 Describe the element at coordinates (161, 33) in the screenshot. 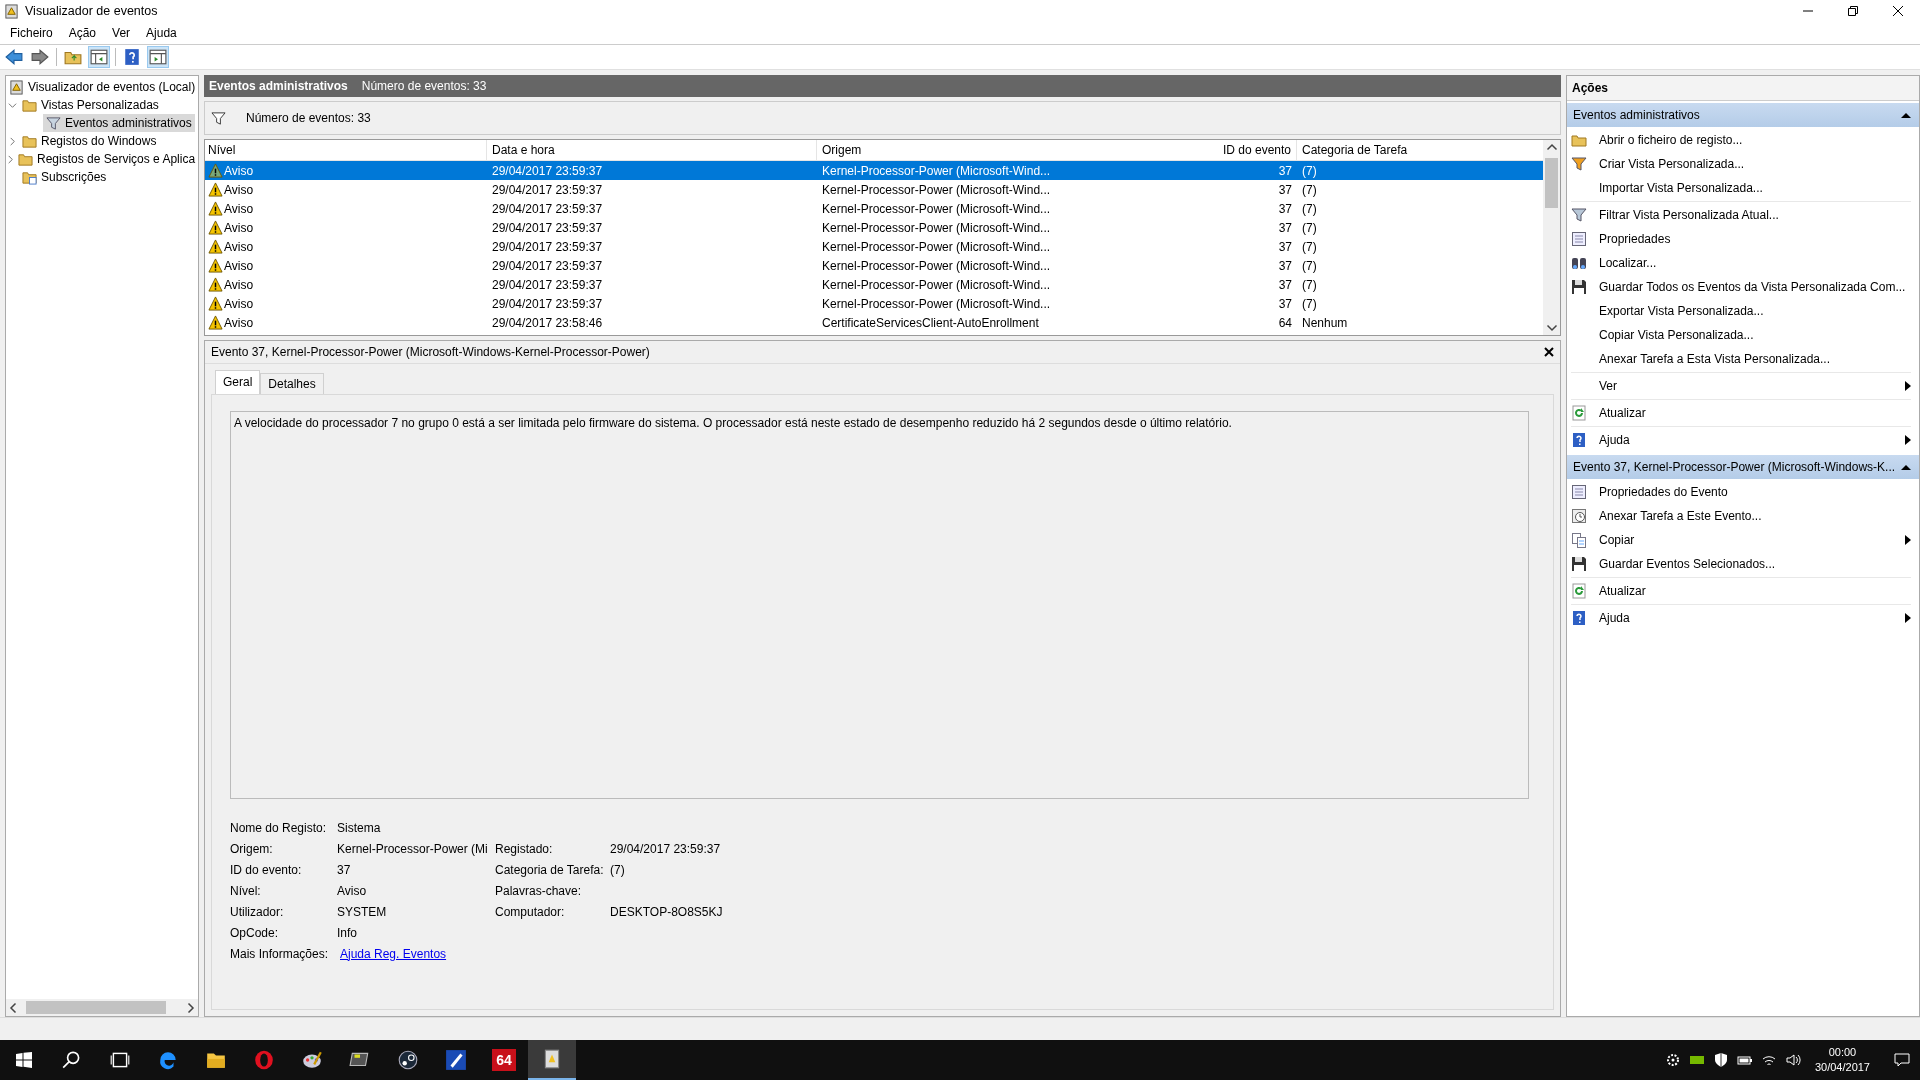

I see `menu-item: Ajuda` at that location.